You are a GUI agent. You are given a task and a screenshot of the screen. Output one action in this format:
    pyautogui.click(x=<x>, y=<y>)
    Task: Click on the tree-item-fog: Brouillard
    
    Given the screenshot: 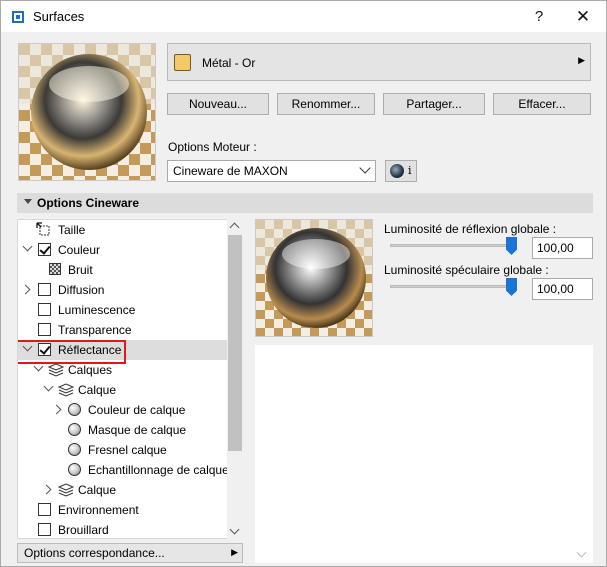 What is the action you would take?
    pyautogui.click(x=123, y=529)
    